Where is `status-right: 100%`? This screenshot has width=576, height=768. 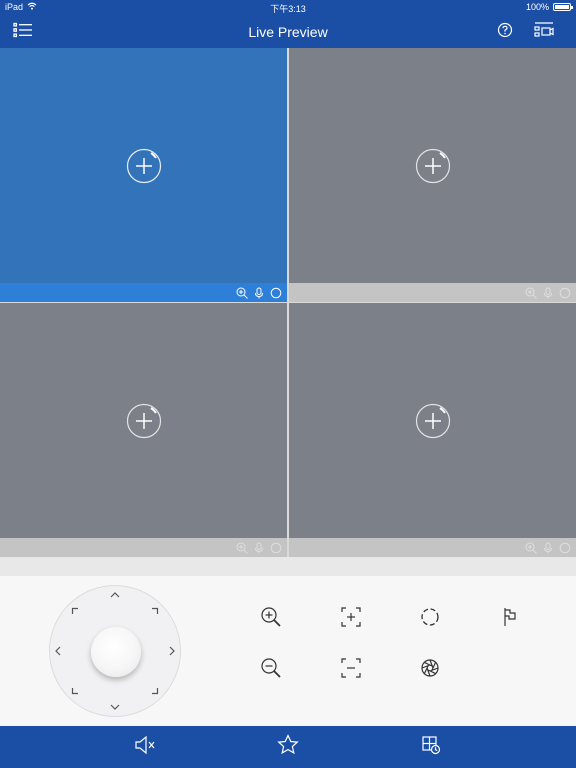
status-right: 100% is located at coordinates (549, 7).